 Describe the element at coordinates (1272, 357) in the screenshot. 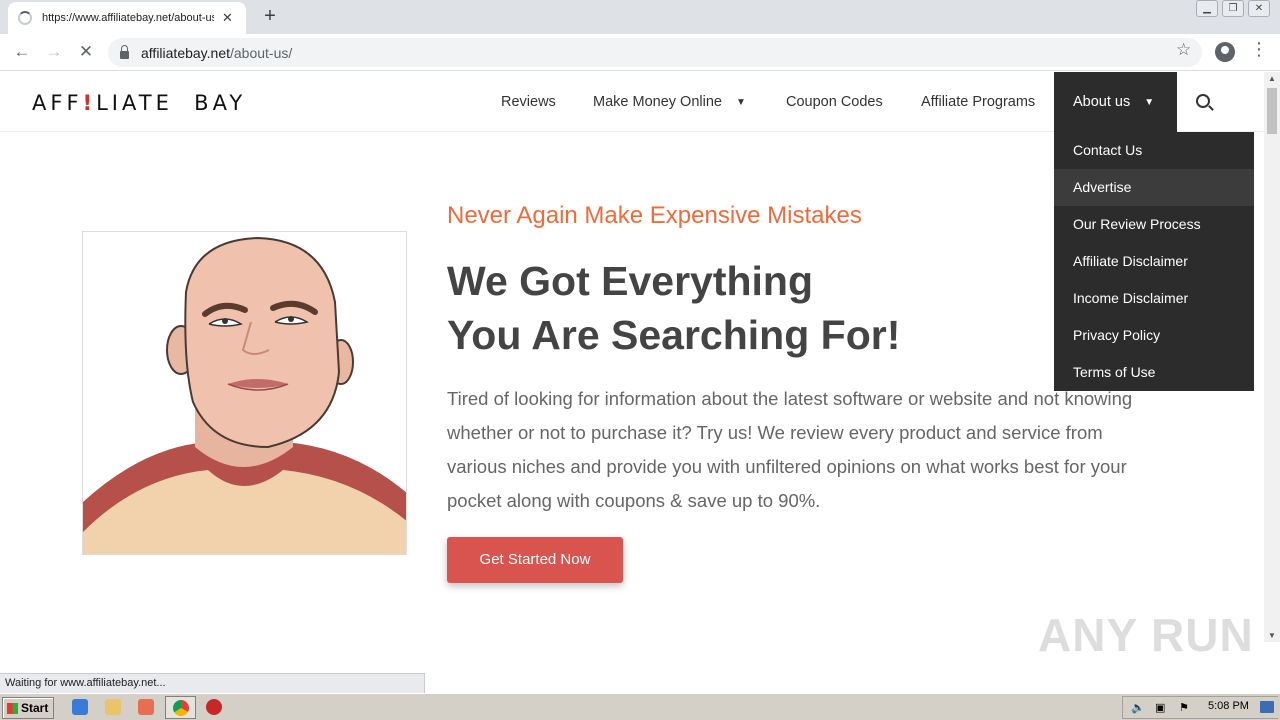

I see `page-scrollbar: ▲ ▼` at that location.